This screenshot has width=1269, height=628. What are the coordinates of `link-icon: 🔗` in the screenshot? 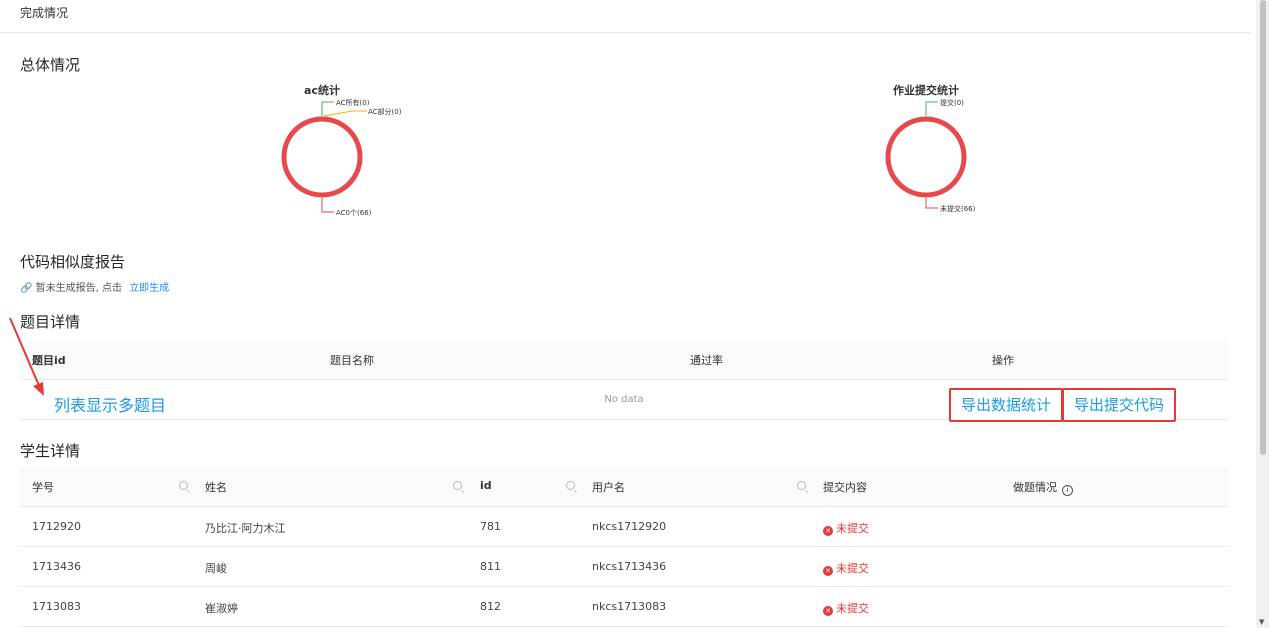 It's located at (26, 288).